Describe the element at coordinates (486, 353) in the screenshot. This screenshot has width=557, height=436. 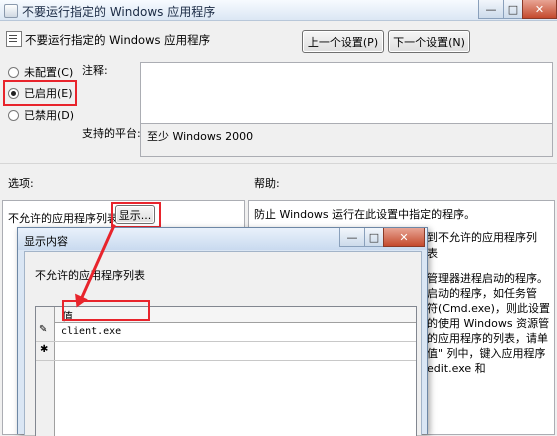
I see `help-line: 值" 列中，键入应用程序` at that location.